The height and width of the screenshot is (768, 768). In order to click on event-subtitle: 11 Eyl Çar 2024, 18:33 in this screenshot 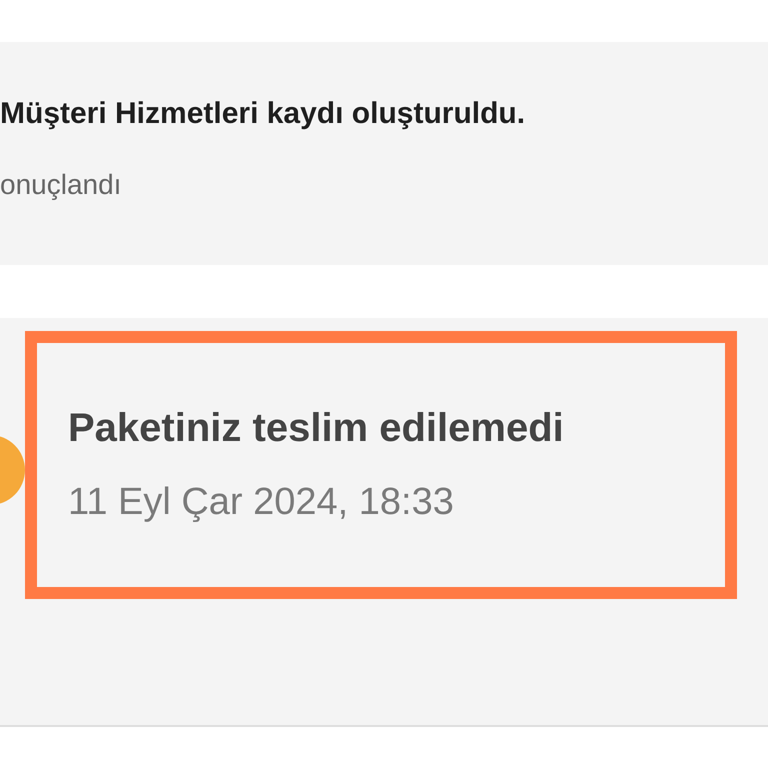, I will do `click(261, 502)`.